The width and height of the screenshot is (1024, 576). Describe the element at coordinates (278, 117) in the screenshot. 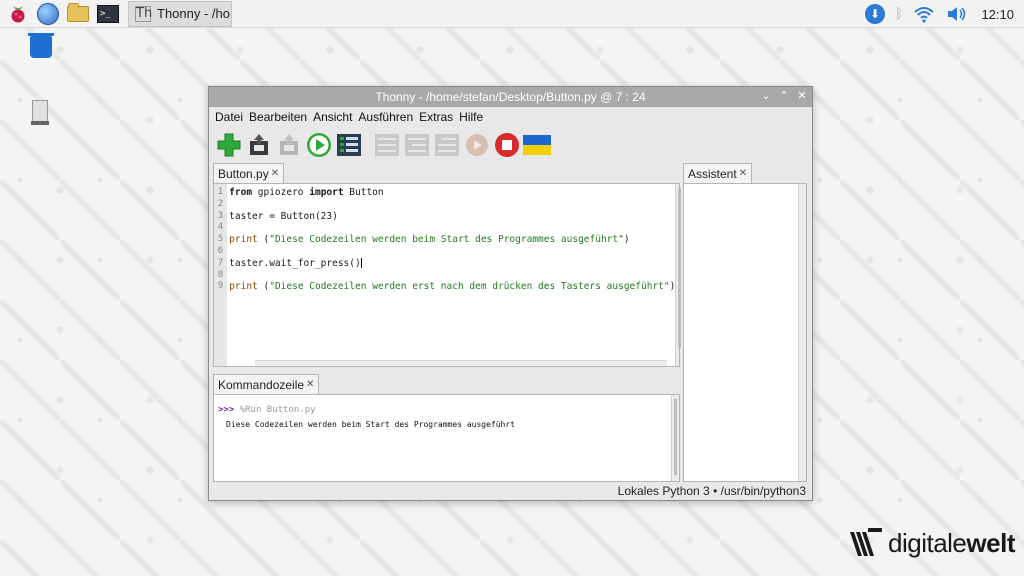

I see `menu-bearbeiten: Bearbeiten` at that location.